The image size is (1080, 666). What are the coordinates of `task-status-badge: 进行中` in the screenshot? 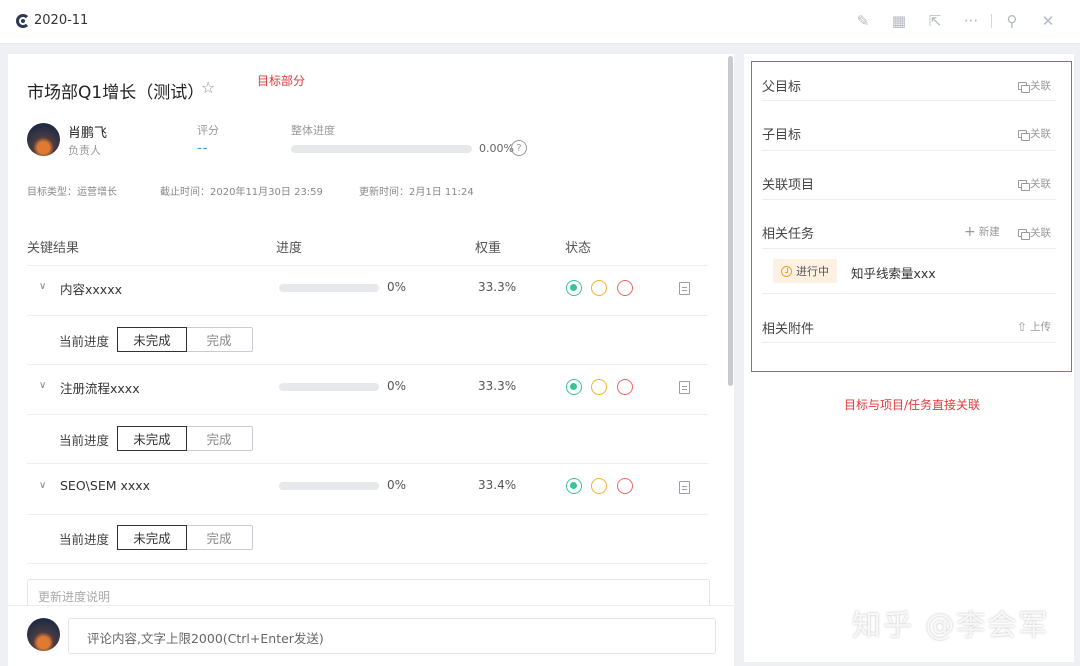 It's located at (805, 271).